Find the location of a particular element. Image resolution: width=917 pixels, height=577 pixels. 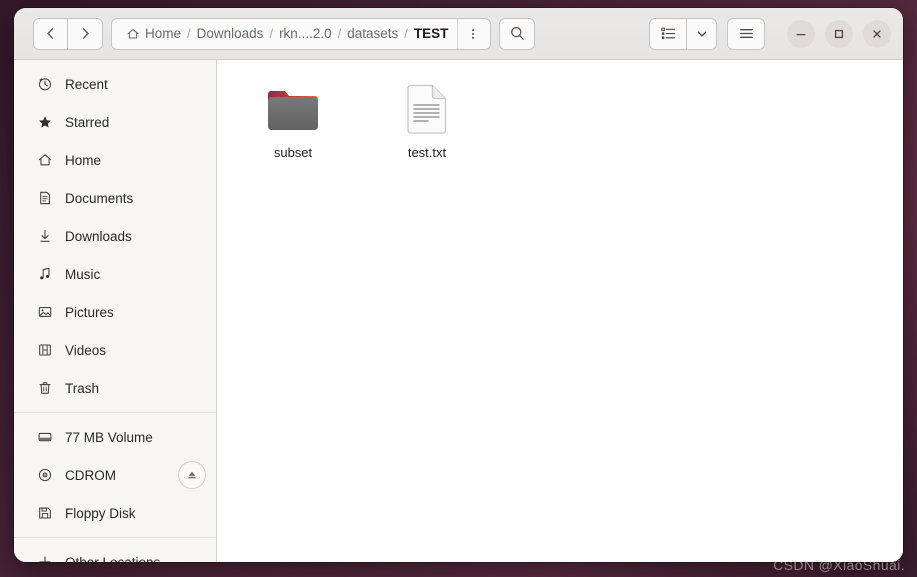

sidebar-item-documents: Documents is located at coordinates (115, 198).